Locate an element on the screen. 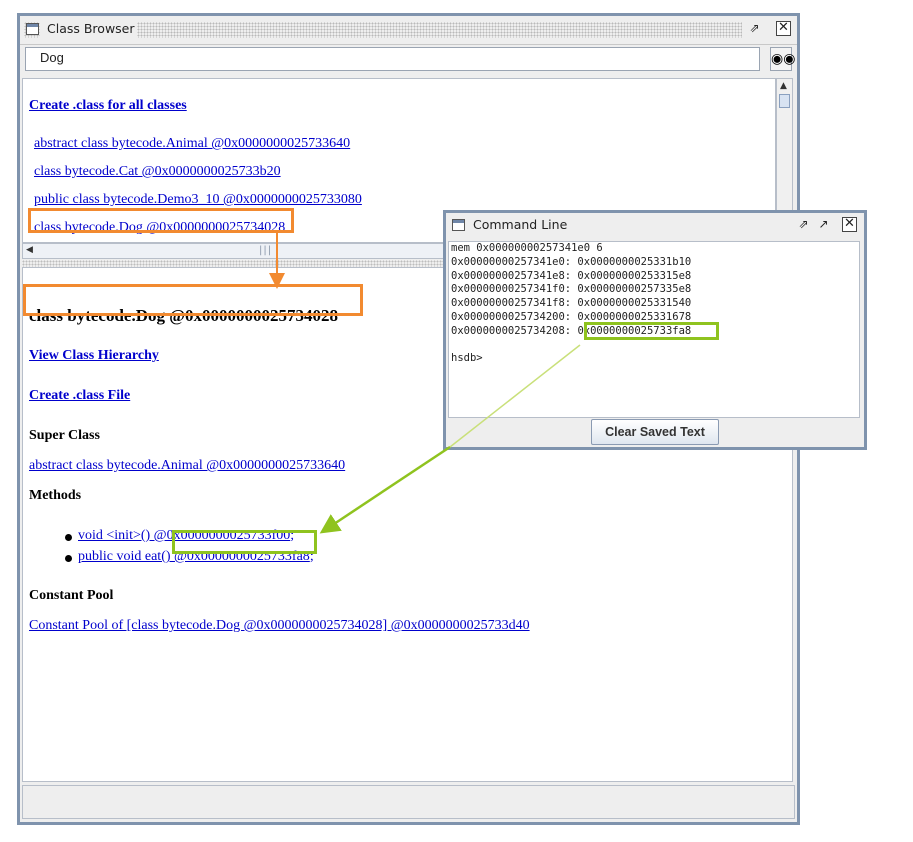  output-line: 0x0000000025734208: 0x0000000025733fa8 is located at coordinates (654, 332).